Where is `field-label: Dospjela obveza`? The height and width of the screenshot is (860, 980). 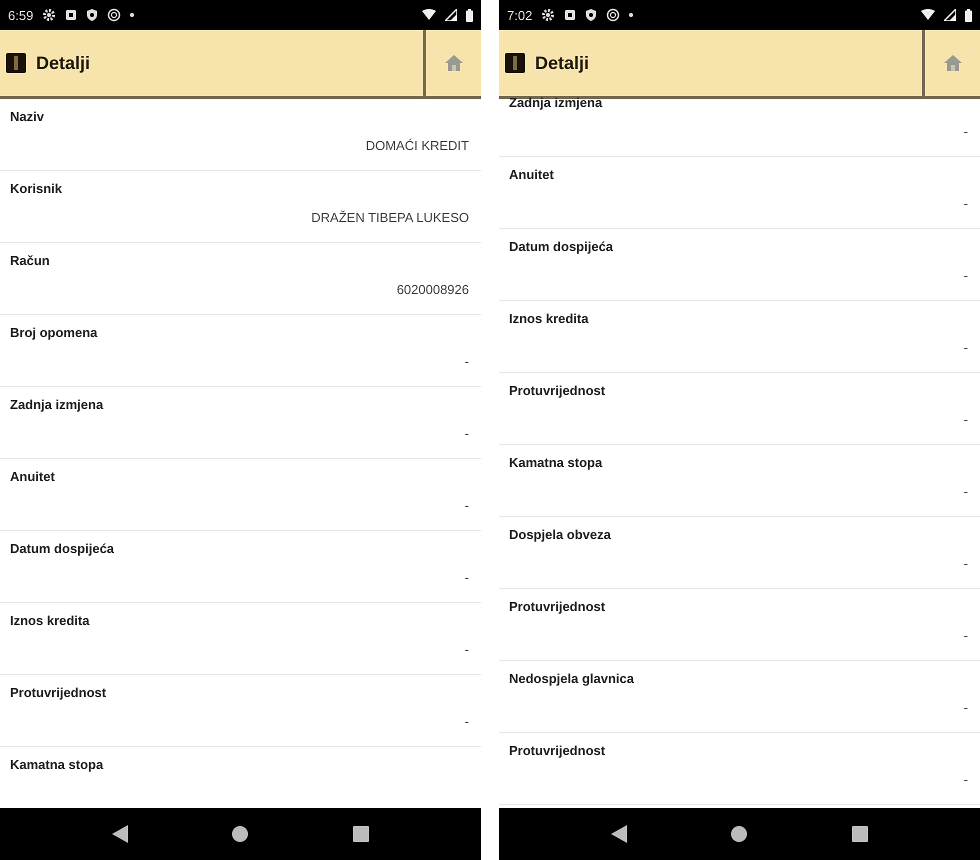 field-label: Dospjela obveza is located at coordinates (560, 534).